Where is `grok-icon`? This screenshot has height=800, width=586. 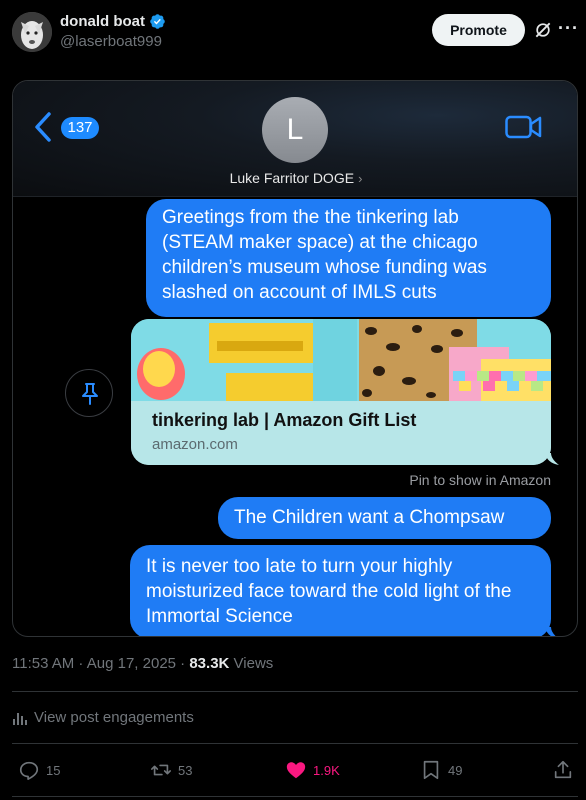 grok-icon is located at coordinates (543, 30).